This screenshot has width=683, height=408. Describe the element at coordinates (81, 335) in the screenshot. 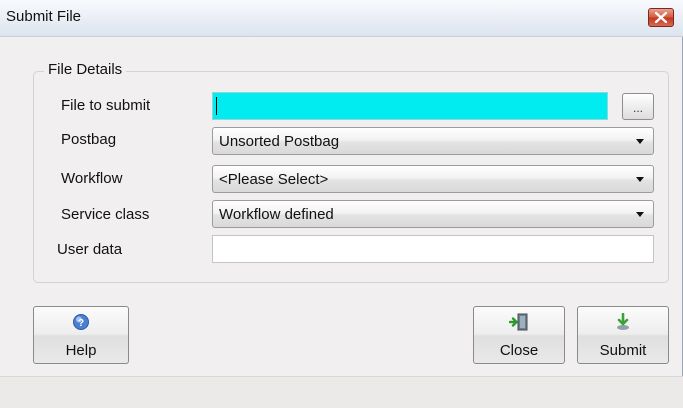

I see `help-button: ? Help` at that location.